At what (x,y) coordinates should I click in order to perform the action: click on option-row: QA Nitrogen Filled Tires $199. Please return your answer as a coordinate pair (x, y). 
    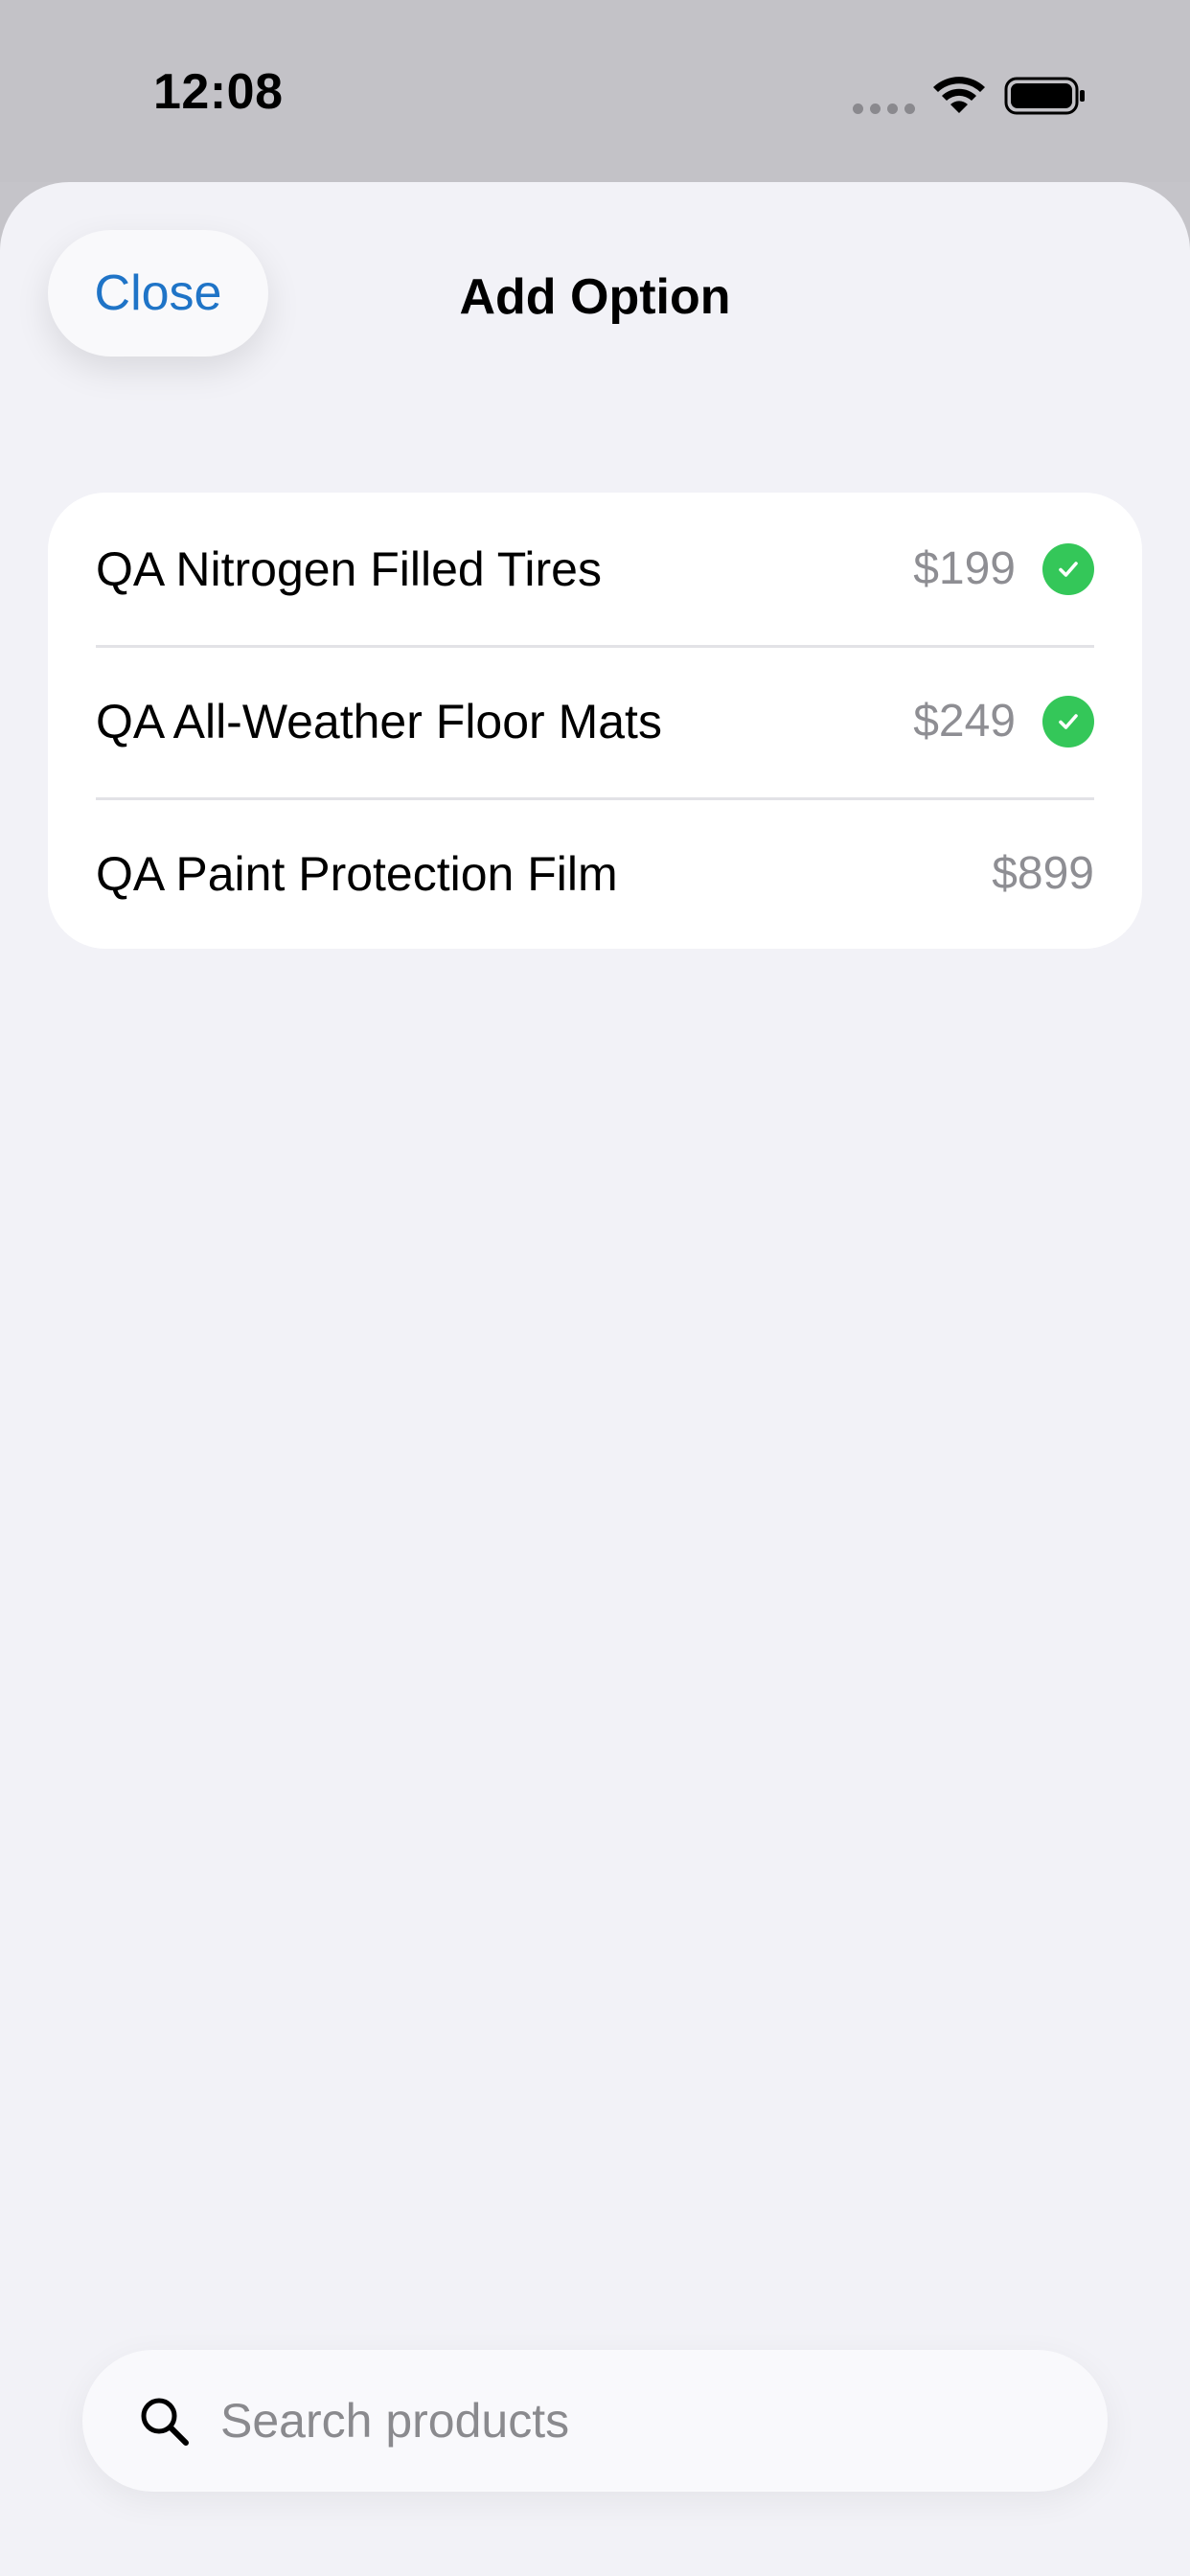
    Looking at the image, I should click on (595, 569).